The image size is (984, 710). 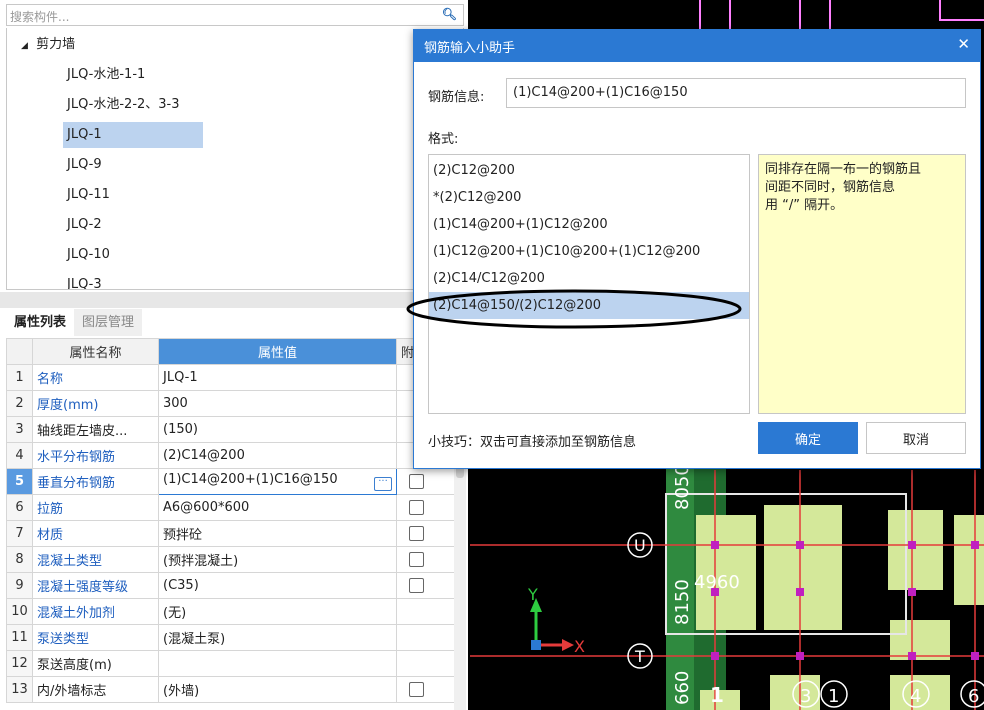 I want to click on property-value: 300, so click(x=277, y=403).